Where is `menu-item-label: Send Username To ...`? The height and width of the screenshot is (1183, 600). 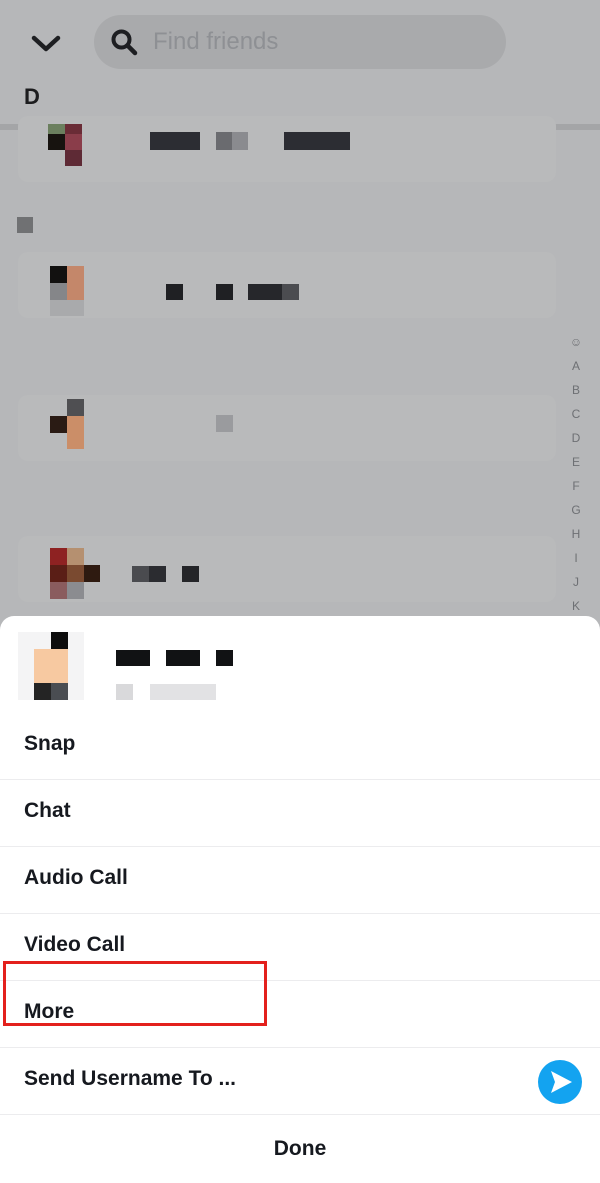
menu-item-label: Send Username To ... is located at coordinates (130, 1078).